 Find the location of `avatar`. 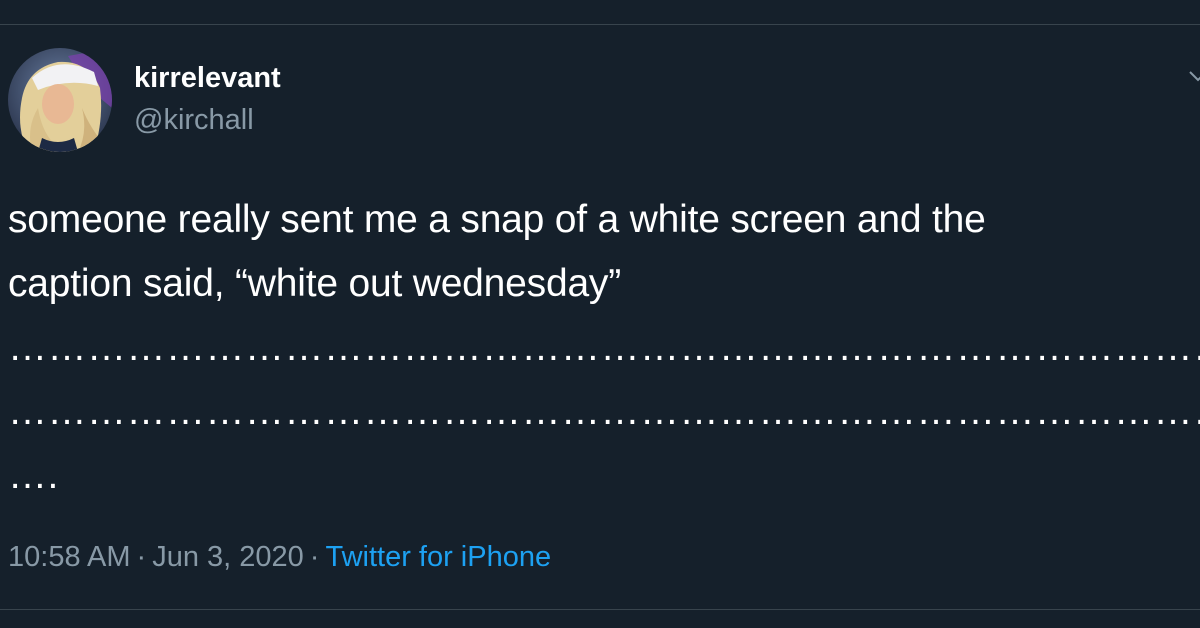

avatar is located at coordinates (60, 100).